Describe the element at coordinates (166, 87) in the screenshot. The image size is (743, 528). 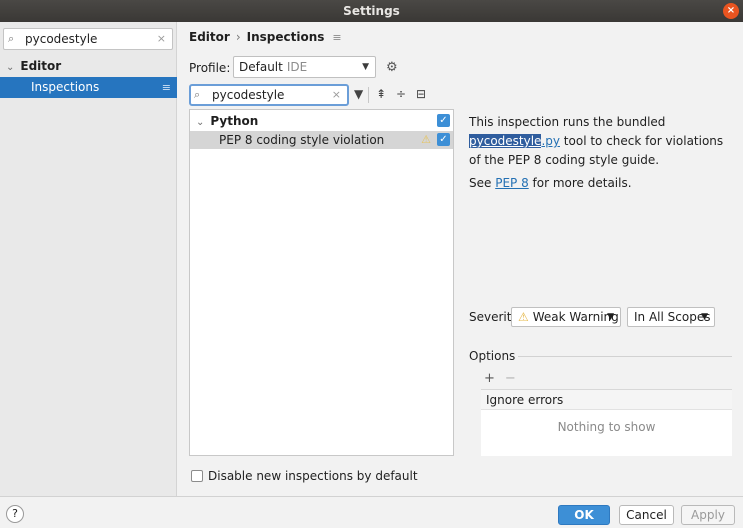
I see `project-settings-icon: ≡` at that location.